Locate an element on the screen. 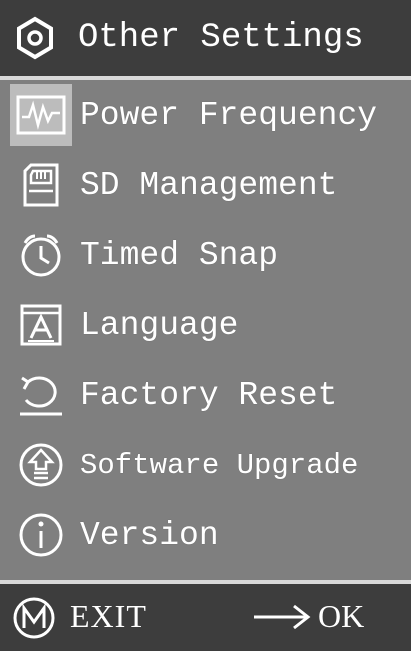  menu-item-language: Language is located at coordinates (205, 325).